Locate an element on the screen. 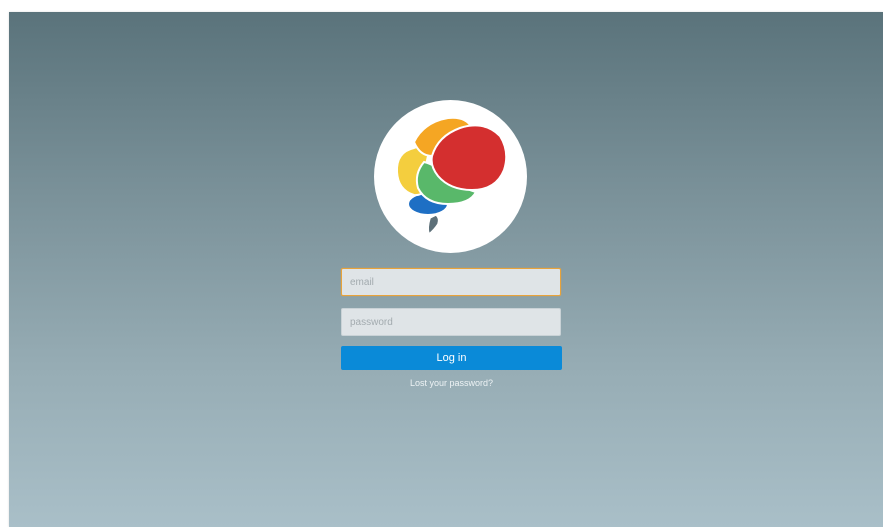 Image resolution: width=883 pixels, height=527 pixels. brain-logo is located at coordinates (450, 176).